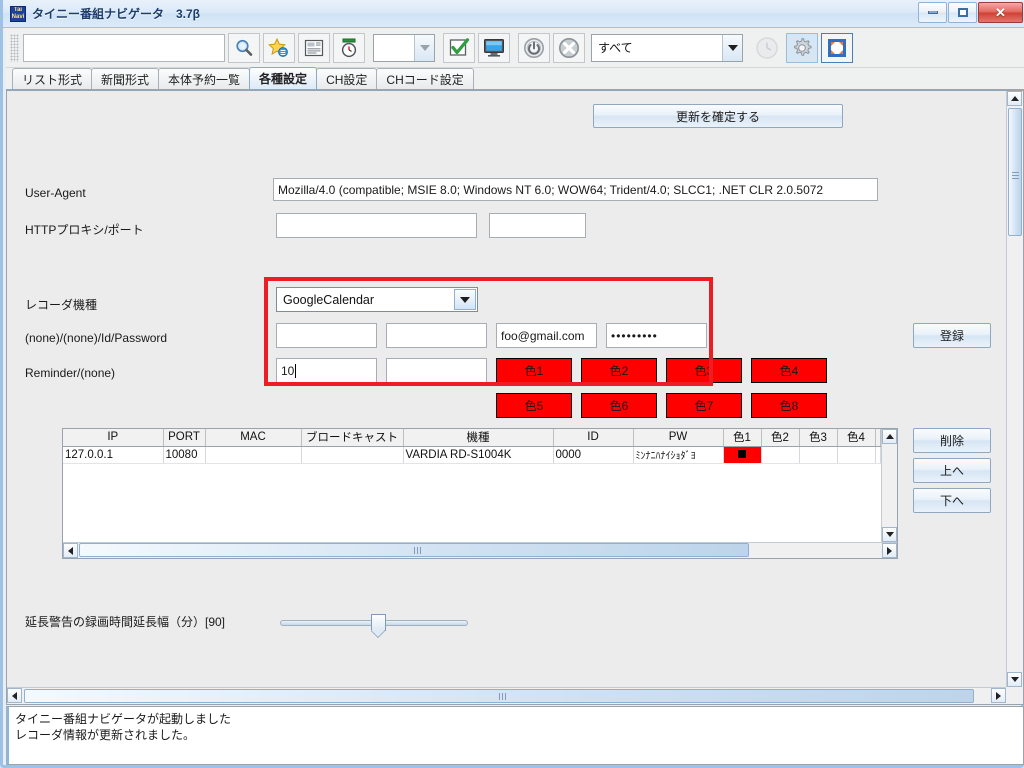  What do you see at coordinates (123, 719) in the screenshot?
I see `status-line-1: タイニー番組ナビゲータが起動しました` at bounding box center [123, 719].